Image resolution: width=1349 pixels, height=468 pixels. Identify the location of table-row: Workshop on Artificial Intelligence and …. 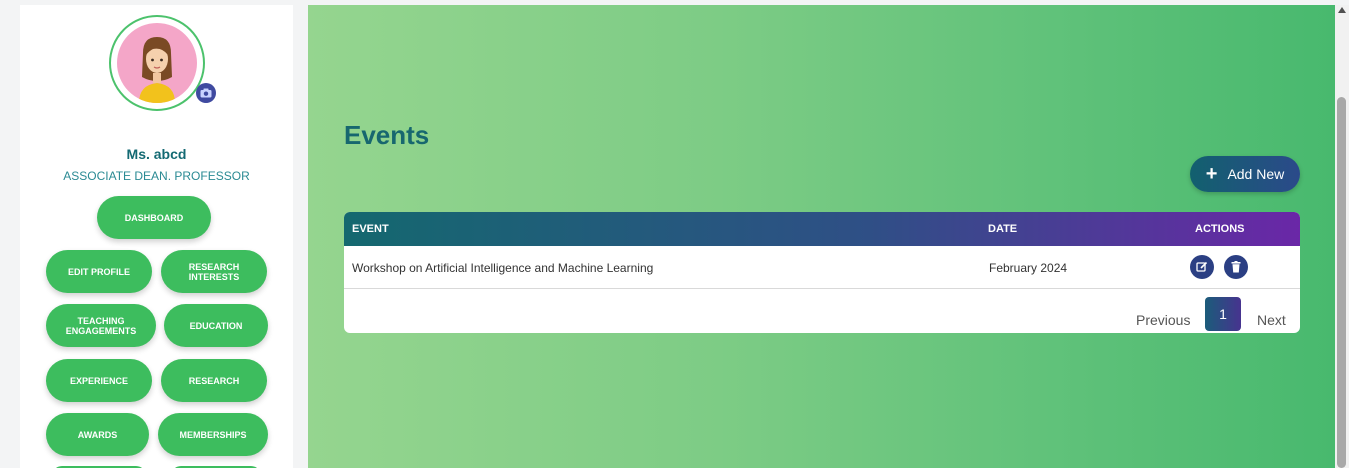
(822, 267).